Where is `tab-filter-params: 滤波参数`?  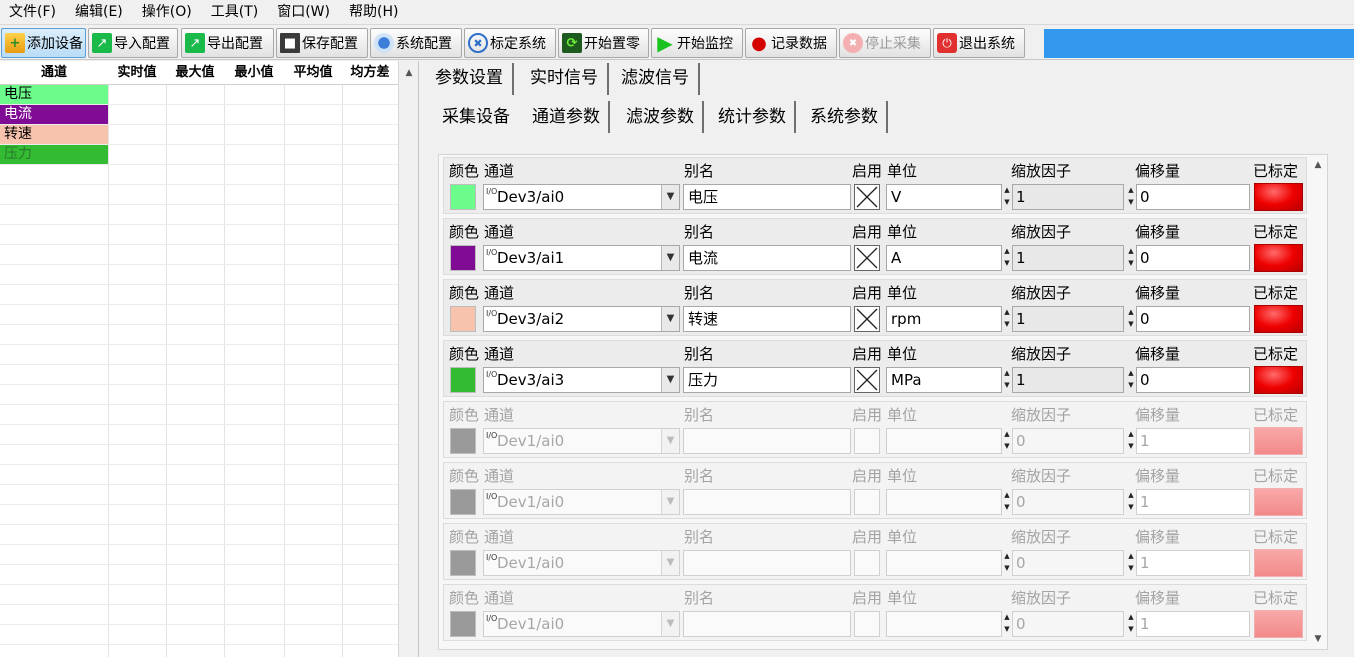
tab-filter-params: 滤波参数 is located at coordinates (661, 117).